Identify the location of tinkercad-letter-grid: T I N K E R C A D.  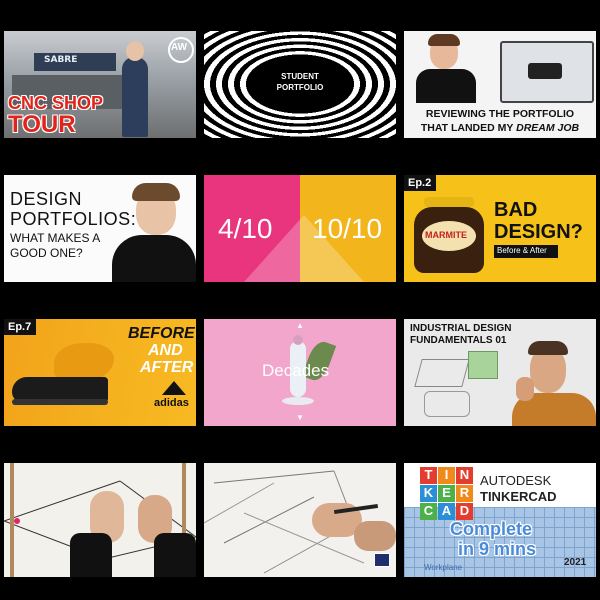
(447, 494).